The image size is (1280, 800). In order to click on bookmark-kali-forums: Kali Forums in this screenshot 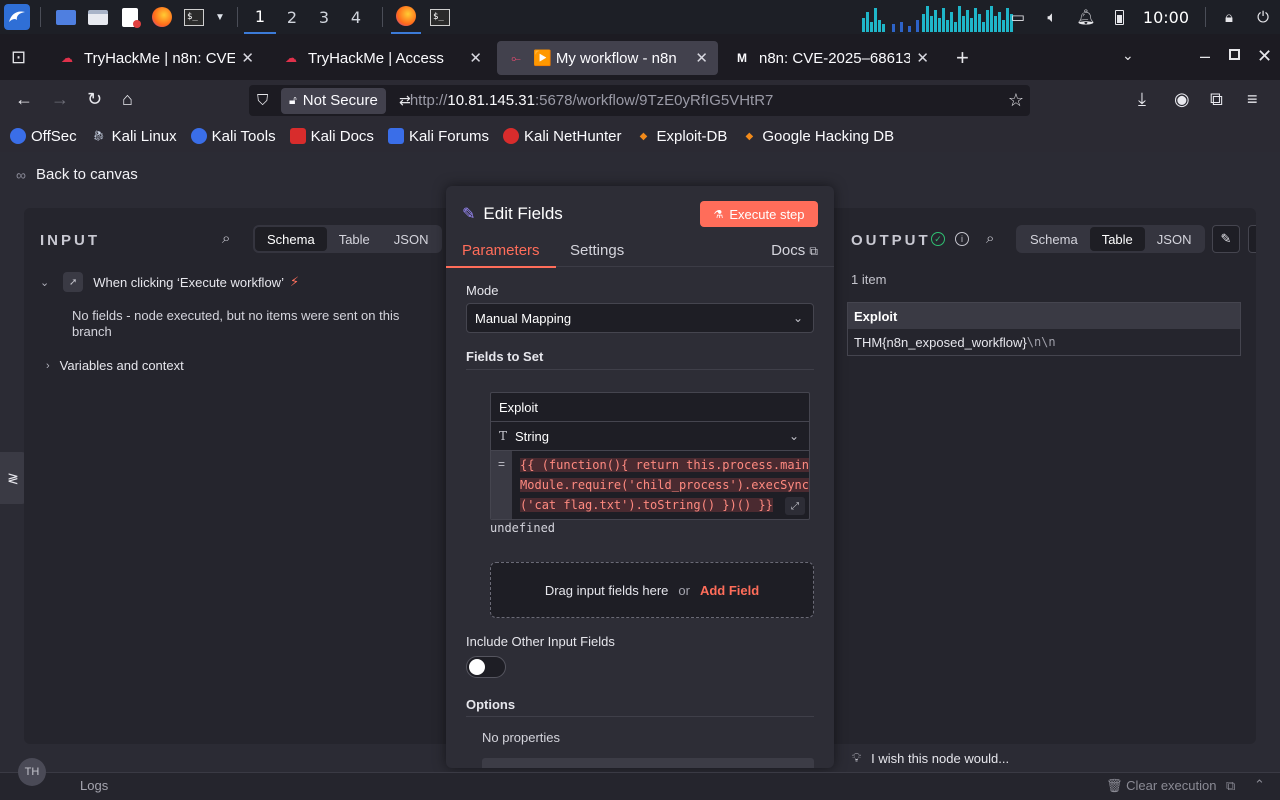, I will do `click(438, 136)`.